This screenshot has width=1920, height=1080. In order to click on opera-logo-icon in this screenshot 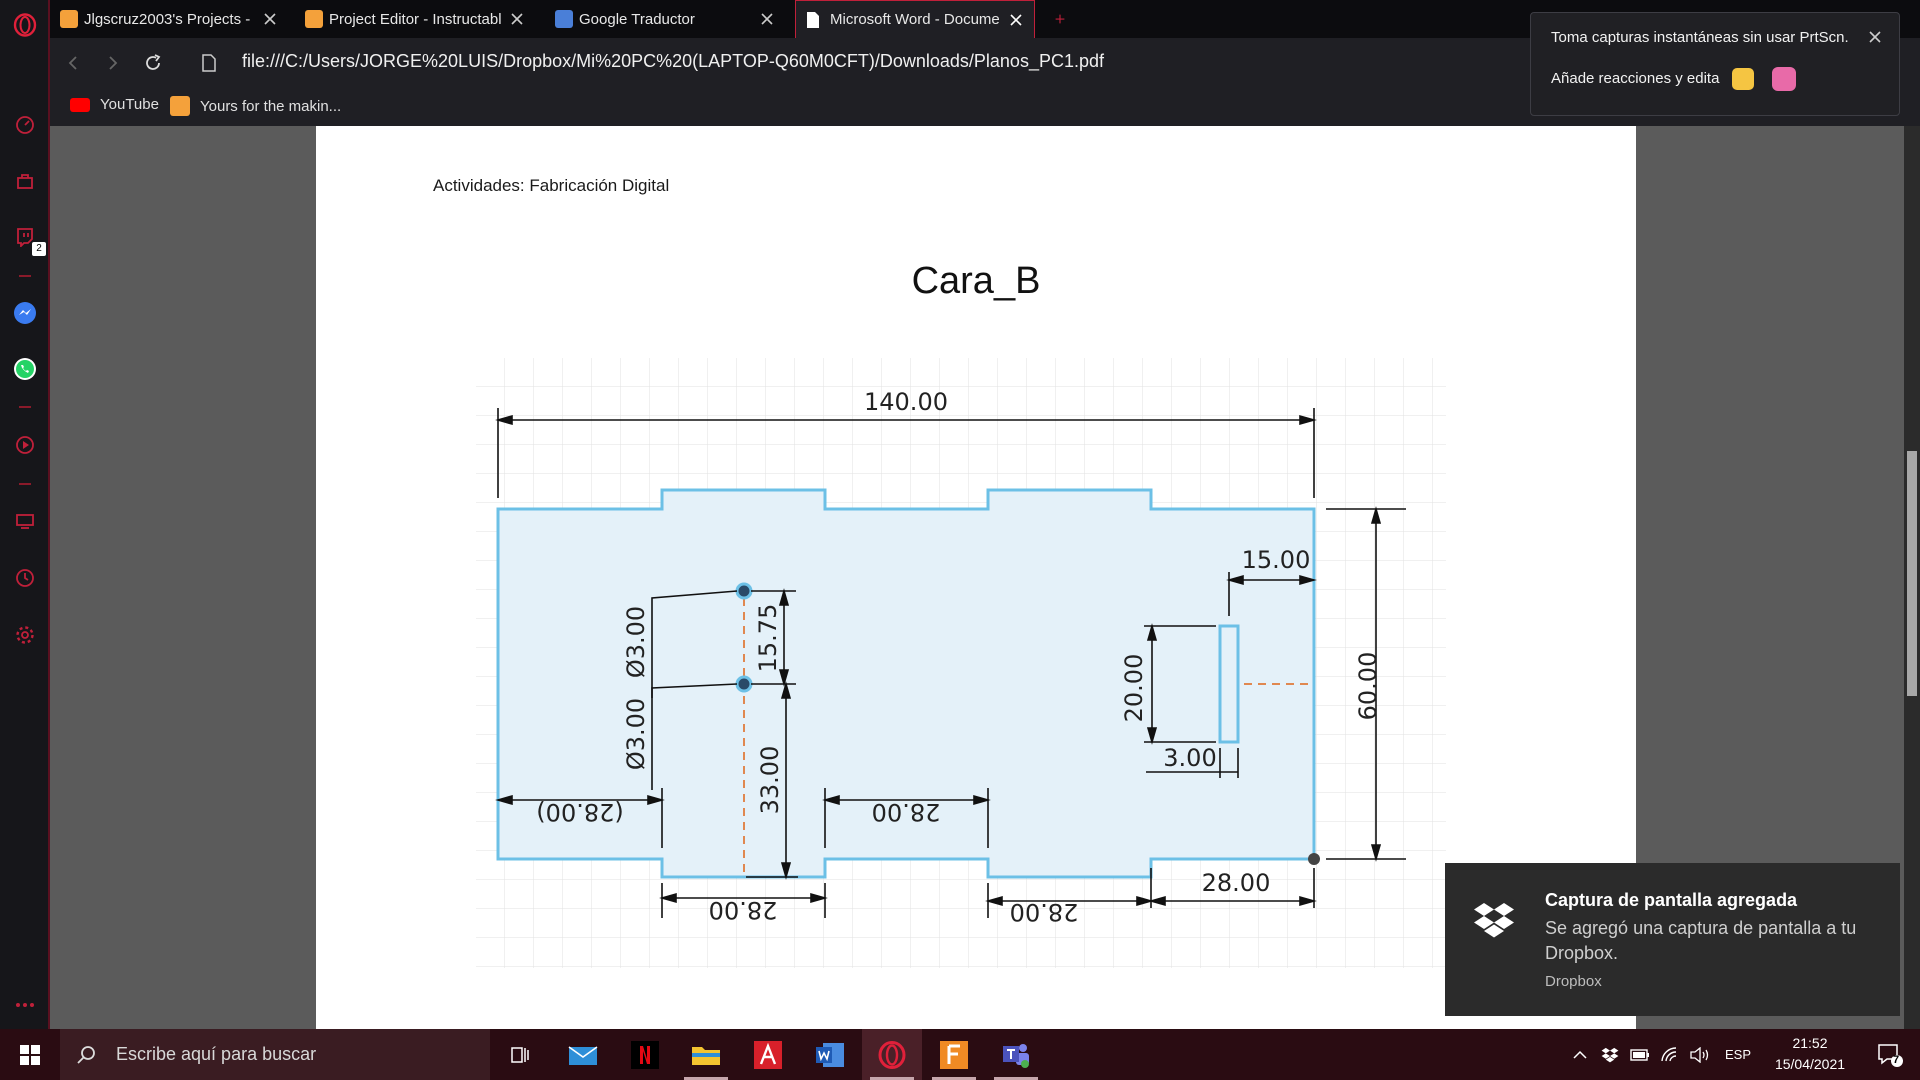, I will do `click(25, 25)`.